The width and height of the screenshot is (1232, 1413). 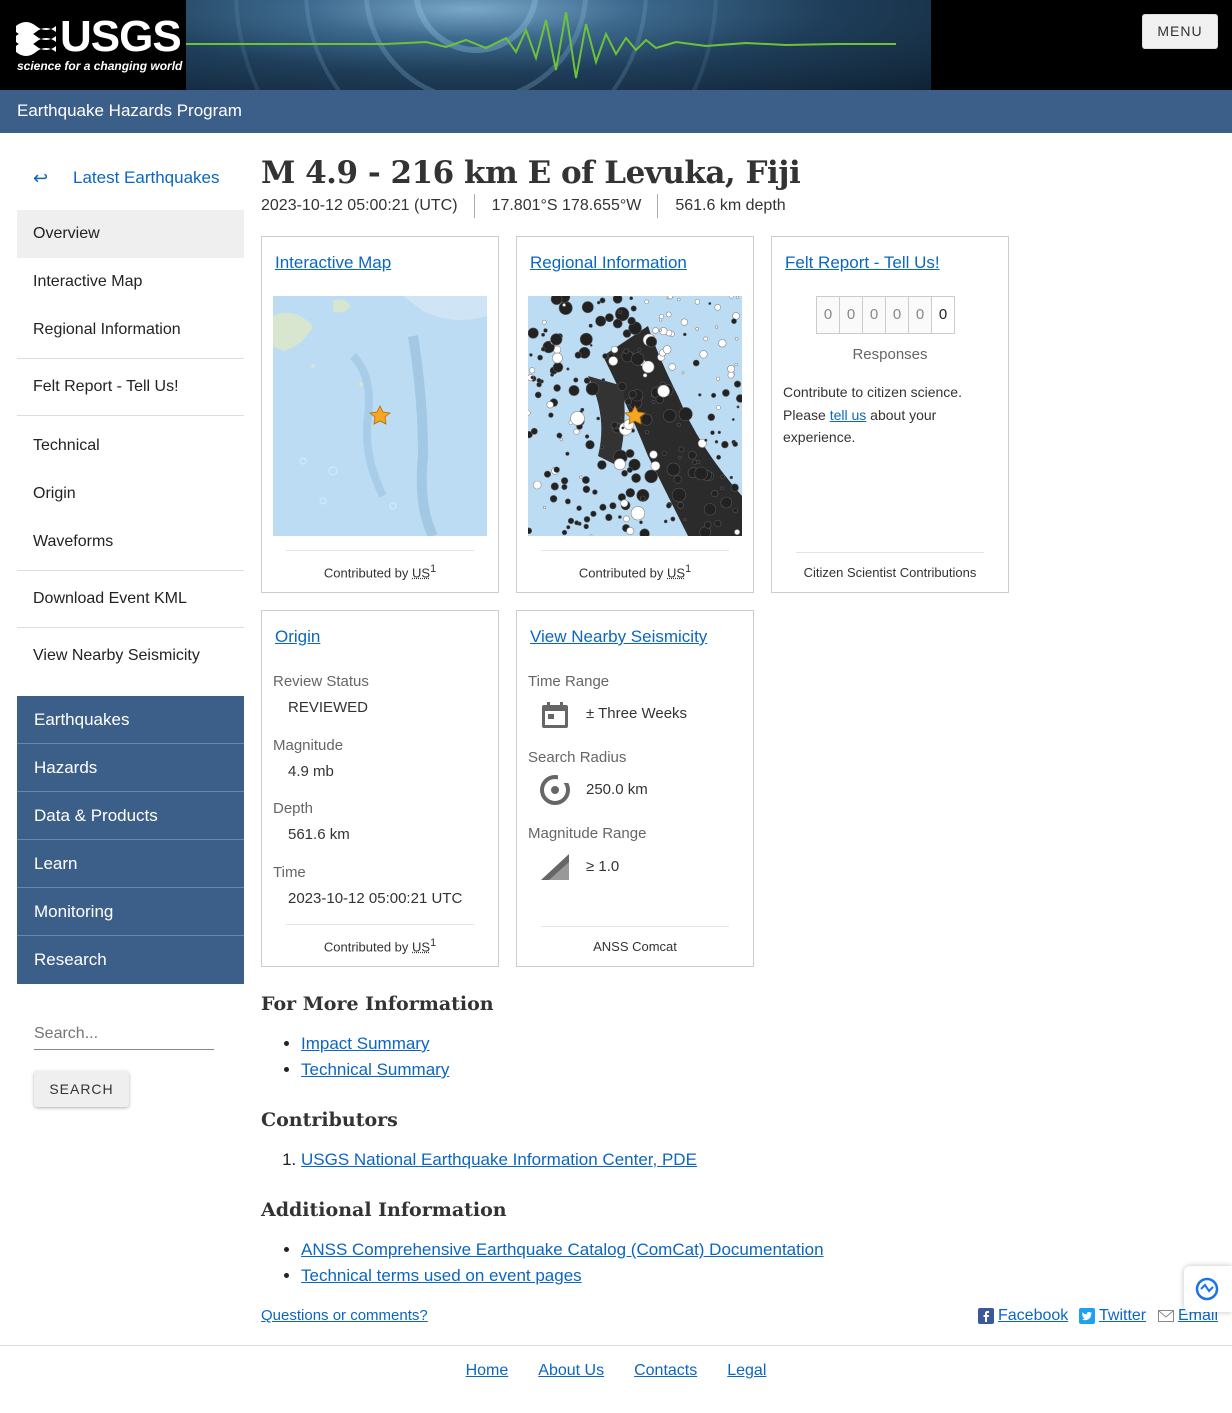 What do you see at coordinates (319, 834) in the screenshot?
I see `depth-value: 561.6 km` at bounding box center [319, 834].